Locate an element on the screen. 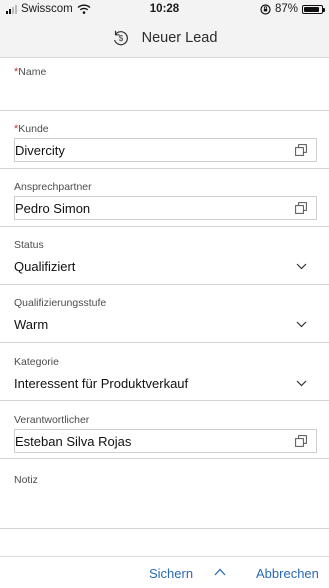 Image resolution: width=329 pixels, height=588 pixels. page-title: Neuer Lead is located at coordinates (179, 38).